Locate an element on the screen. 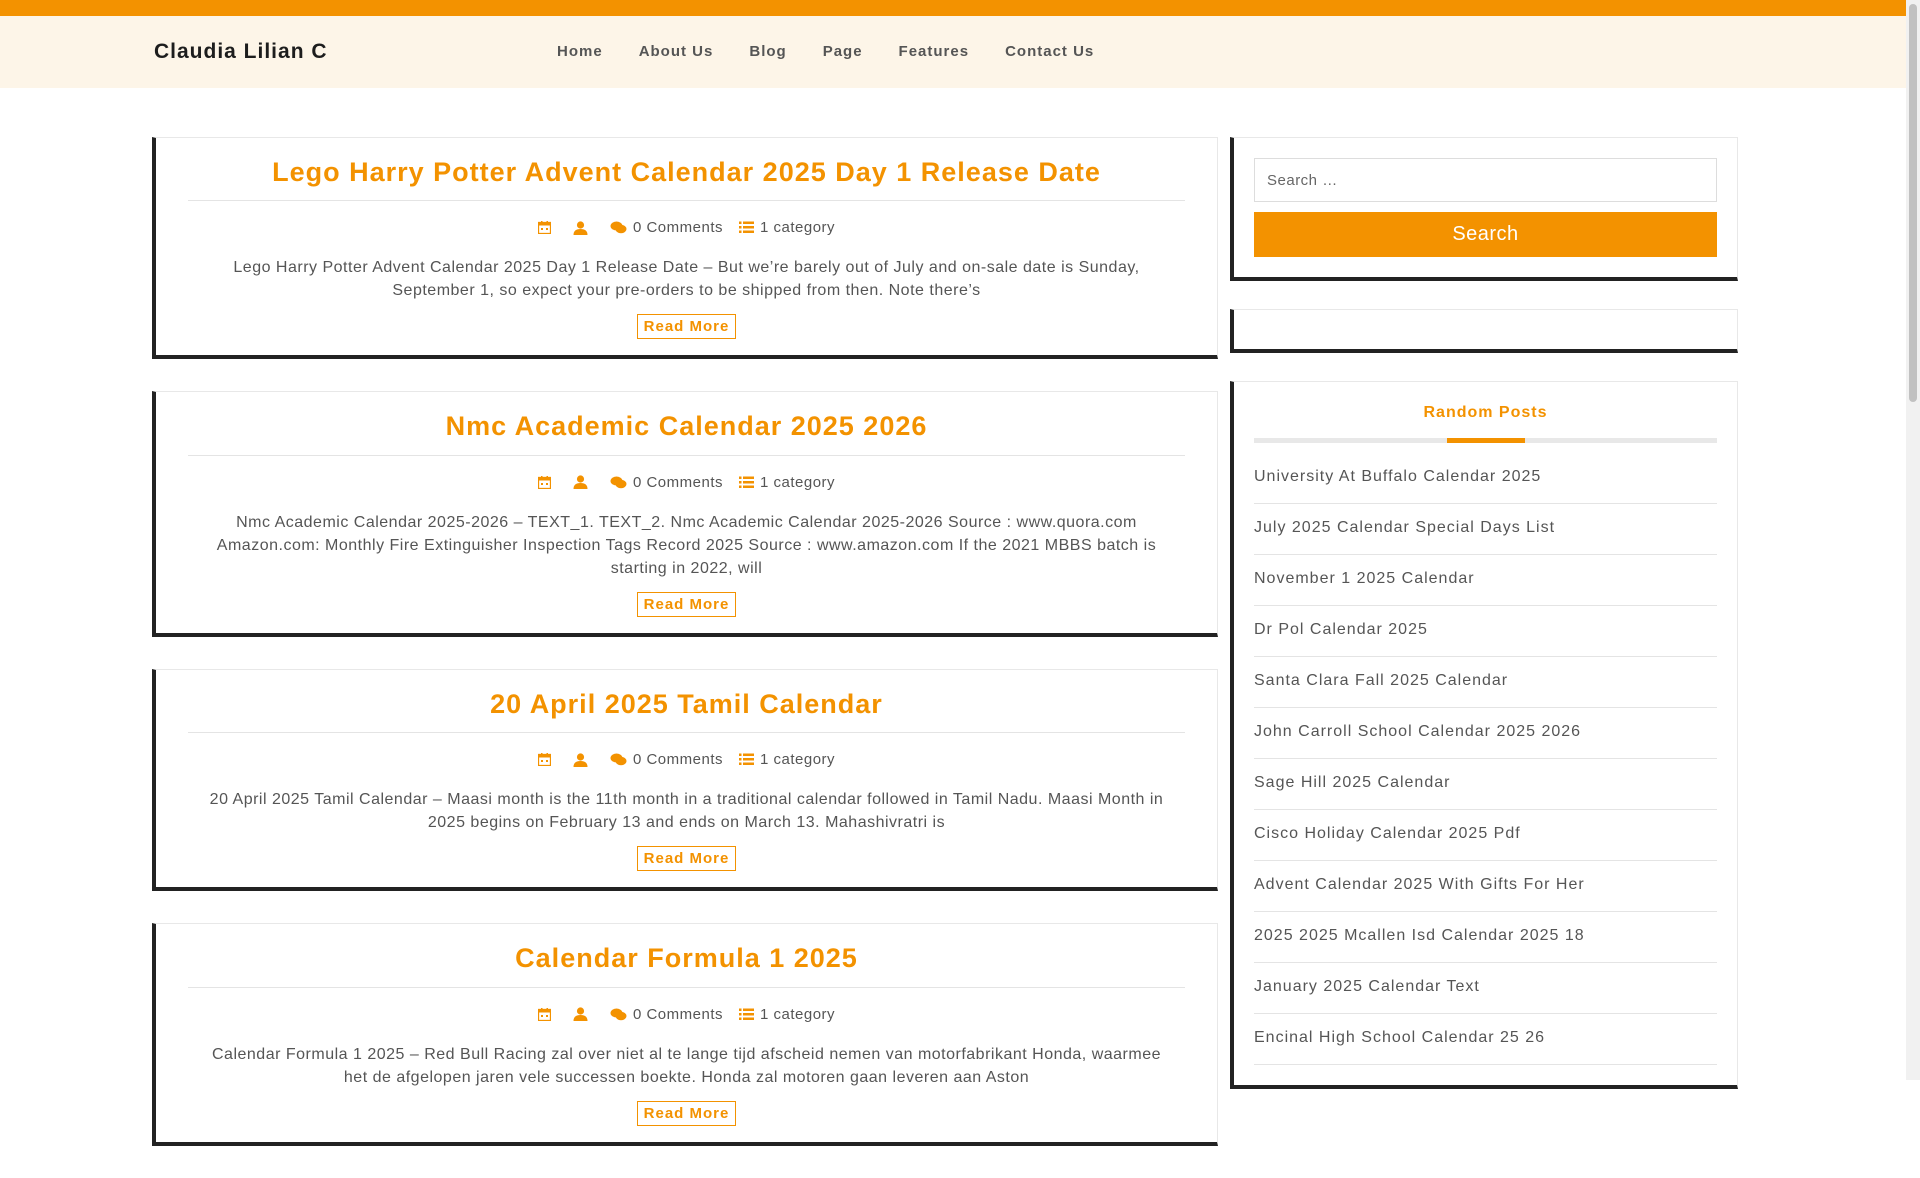  search-button: Search is located at coordinates (1485, 234).